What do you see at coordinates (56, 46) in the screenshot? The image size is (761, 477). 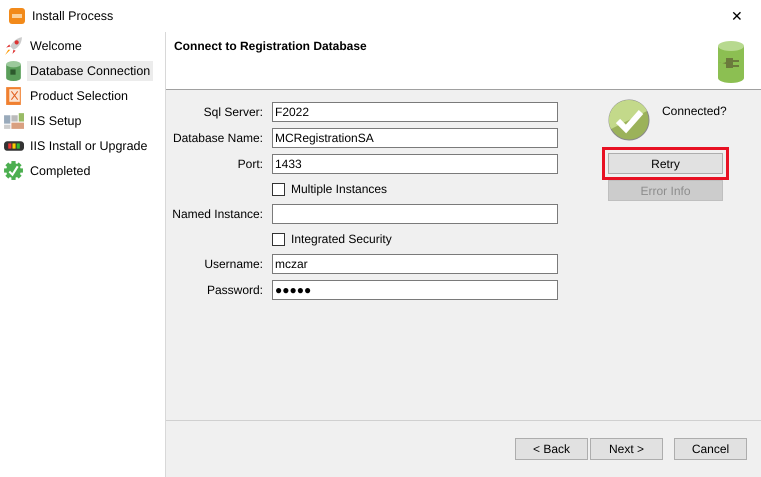 I see `sidebar-item: Welcome` at bounding box center [56, 46].